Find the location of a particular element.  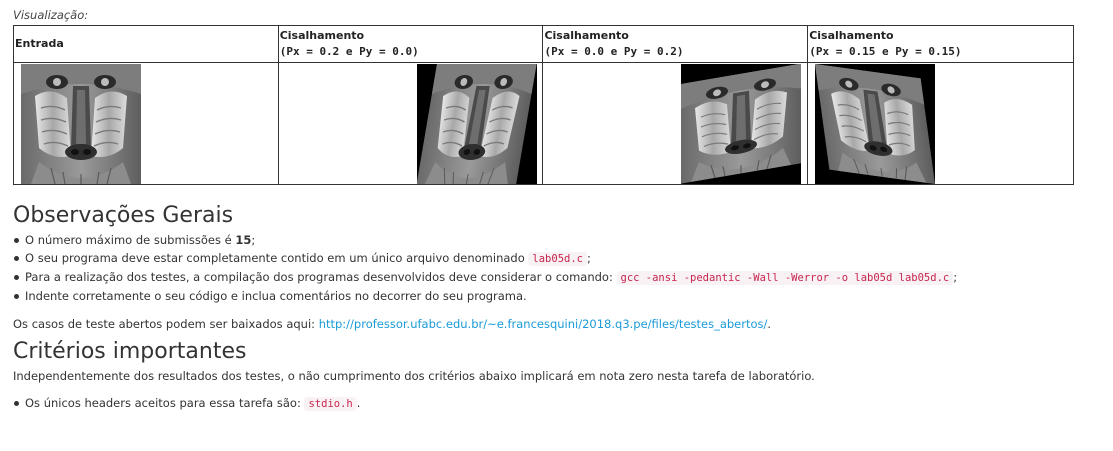

column-title: Entrada is located at coordinates (39, 43).